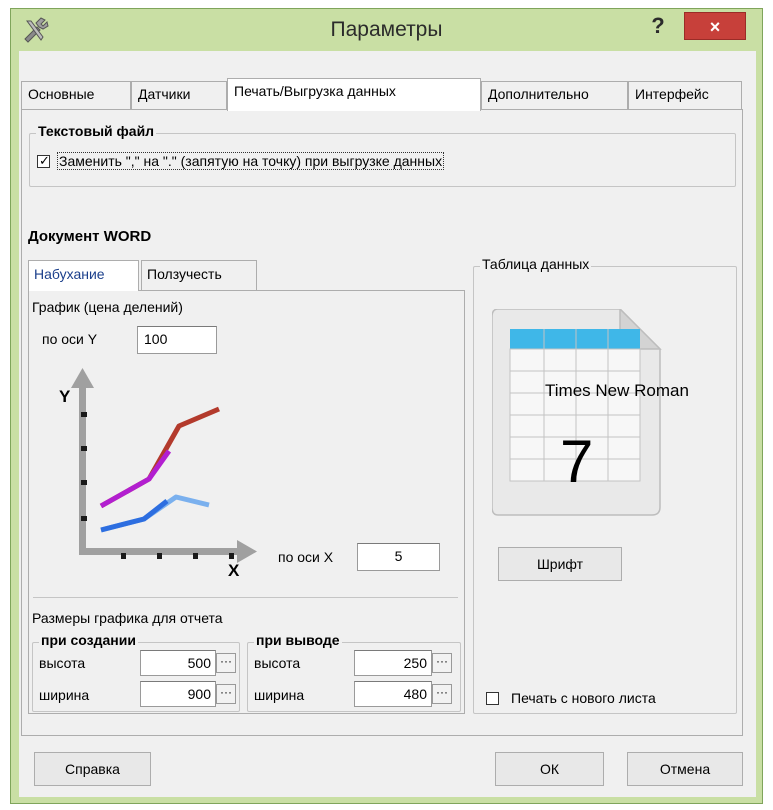 Image resolution: width=773 pixels, height=810 pixels. What do you see at coordinates (179, 95) in the screenshot?
I see `tab-sensors: Датчики` at bounding box center [179, 95].